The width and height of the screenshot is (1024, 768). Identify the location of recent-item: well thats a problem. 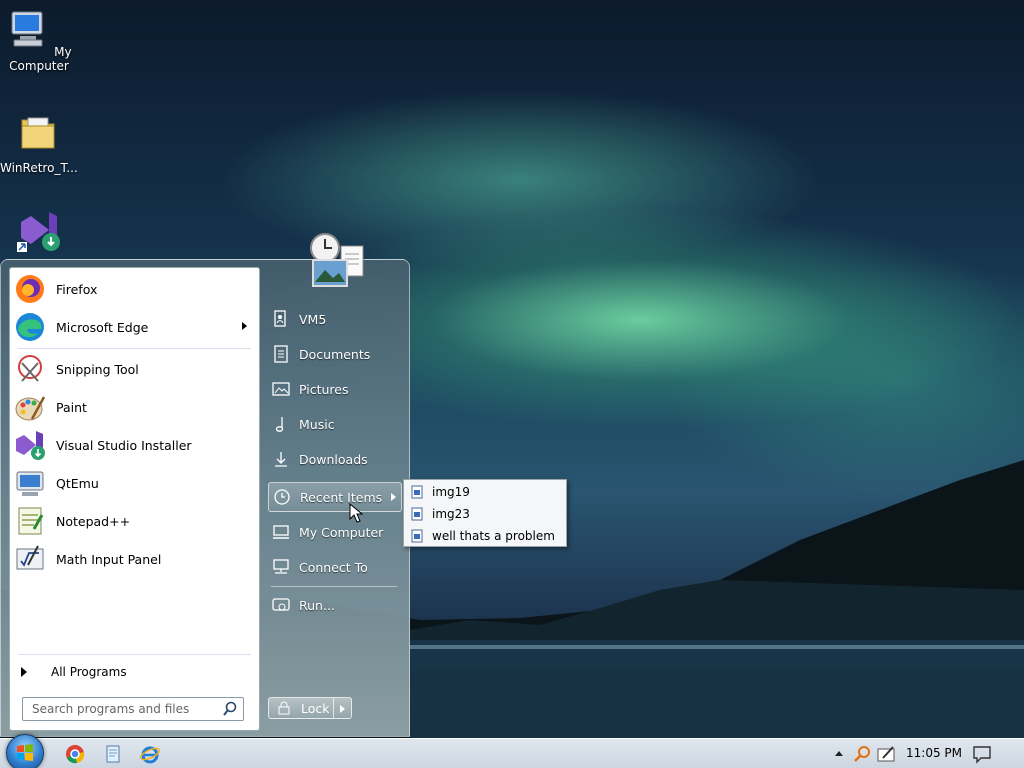
(485, 536).